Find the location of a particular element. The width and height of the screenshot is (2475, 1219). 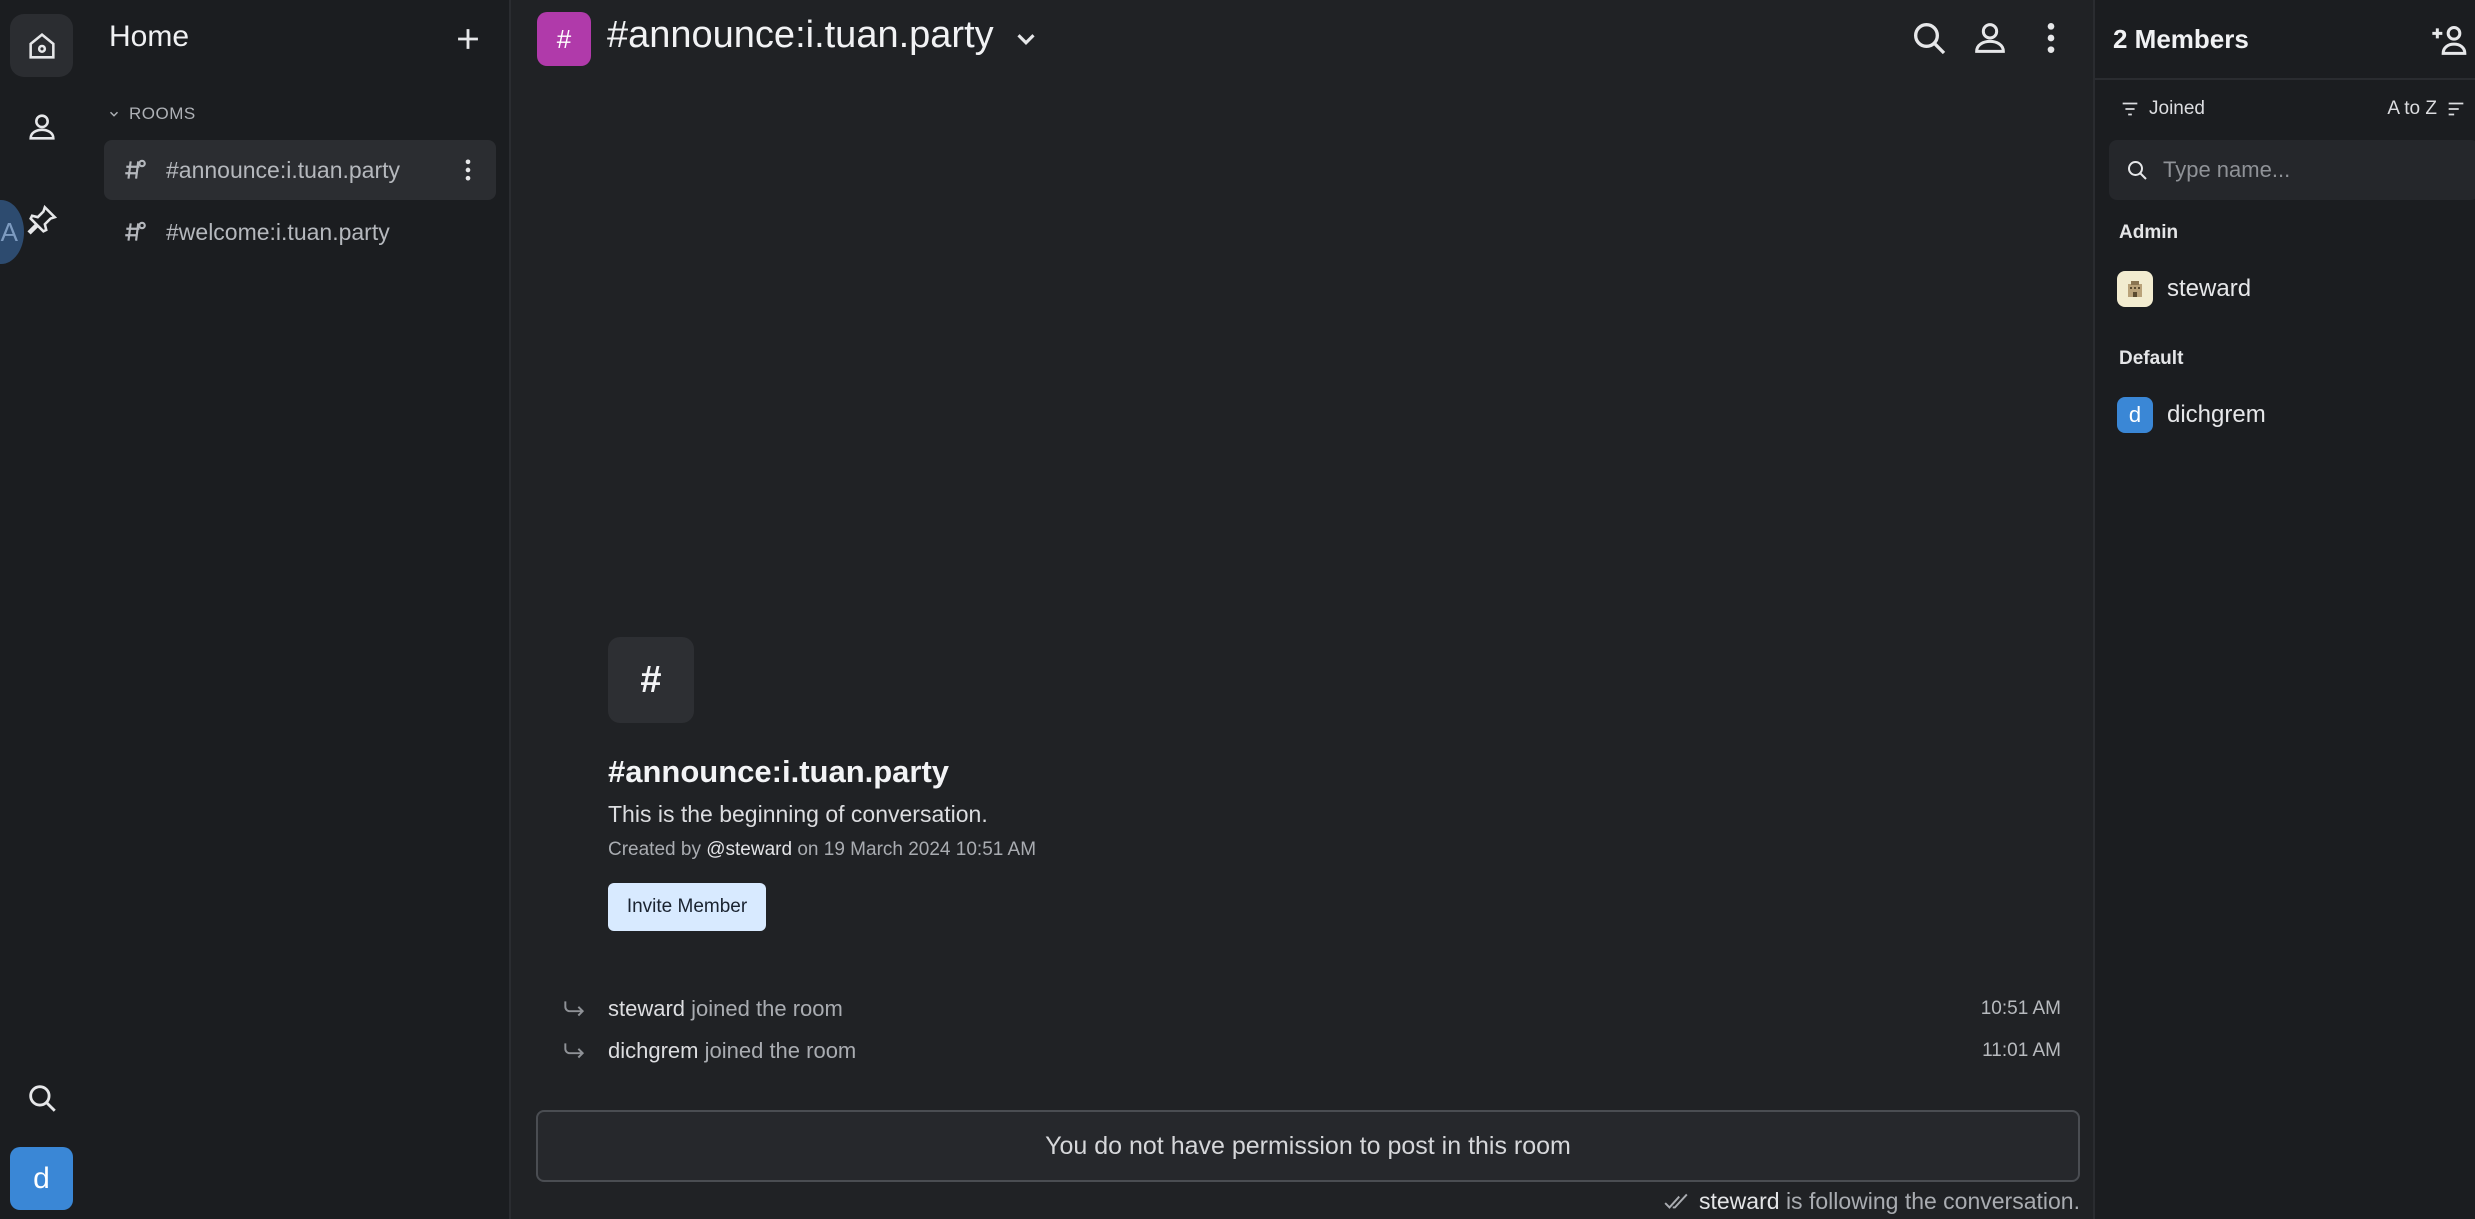

person-icon is located at coordinates (41, 126).